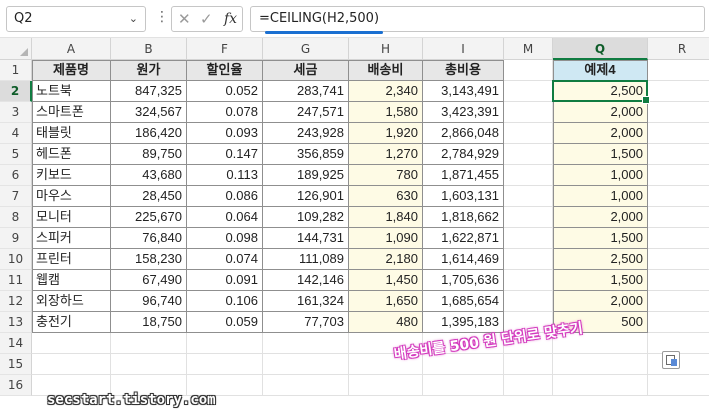 Image resolution: width=709 pixels, height=419 pixels. Describe the element at coordinates (306, 70) in the screenshot. I see `table-header-cell: 세금` at that location.